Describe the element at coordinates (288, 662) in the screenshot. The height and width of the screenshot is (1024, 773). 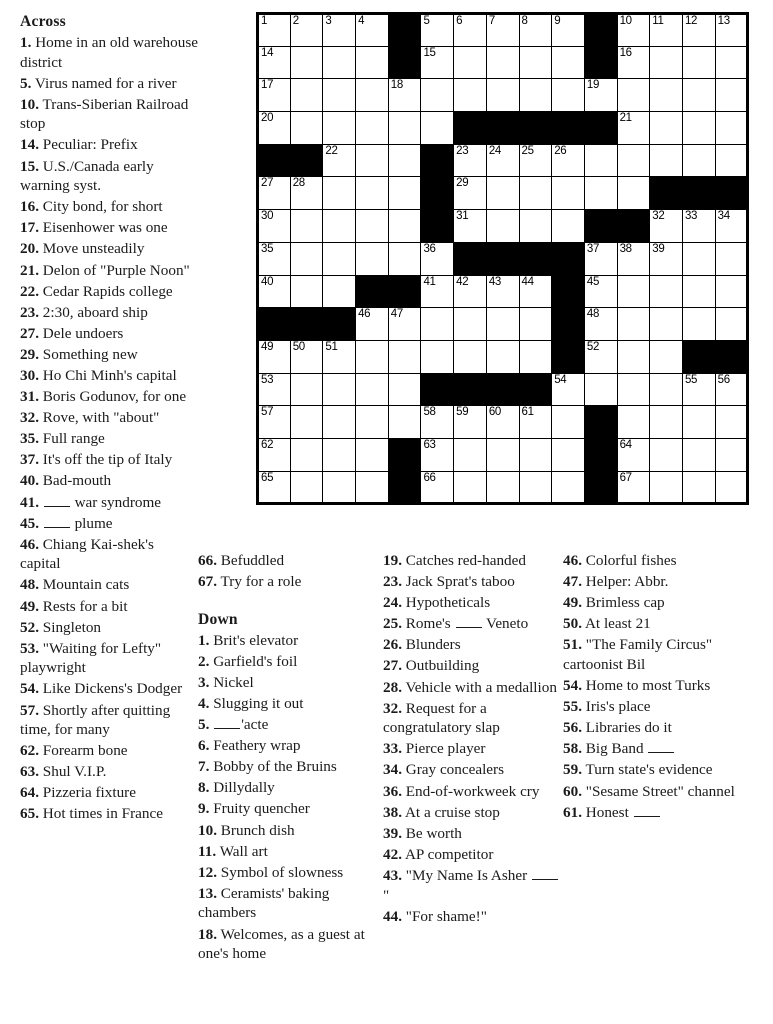
I see `down-clue-item: 2. Garfield's foil` at that location.